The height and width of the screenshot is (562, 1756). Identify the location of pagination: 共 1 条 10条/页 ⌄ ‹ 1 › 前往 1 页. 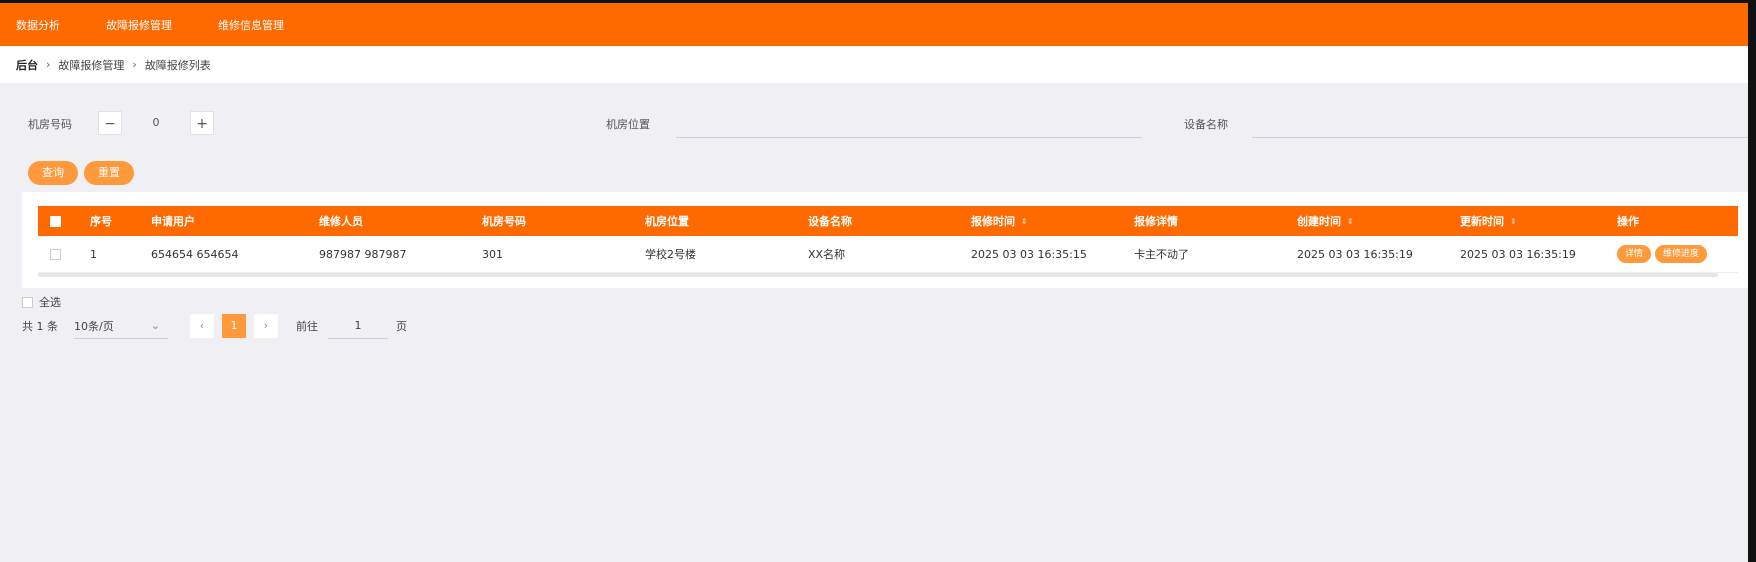
(214, 326).